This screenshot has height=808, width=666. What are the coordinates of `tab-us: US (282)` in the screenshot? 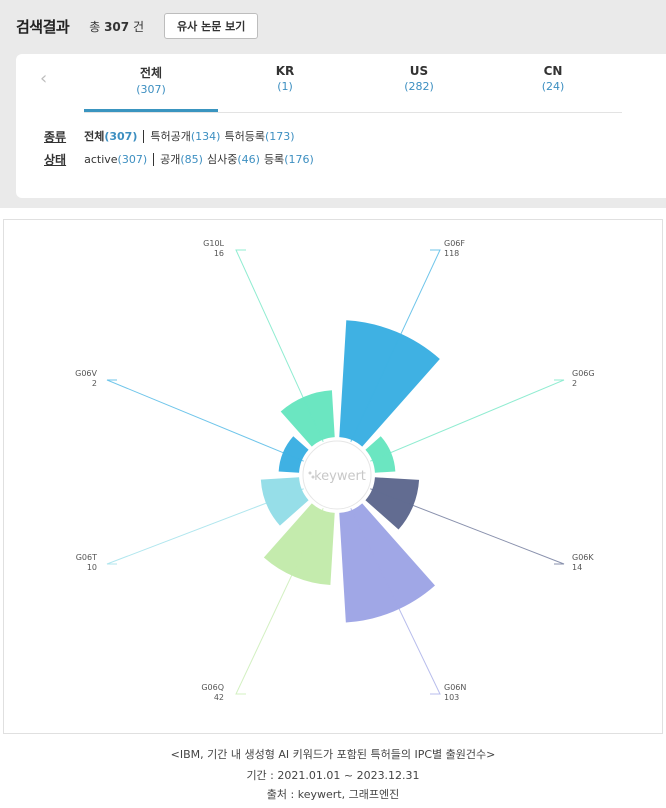 It's located at (419, 78).